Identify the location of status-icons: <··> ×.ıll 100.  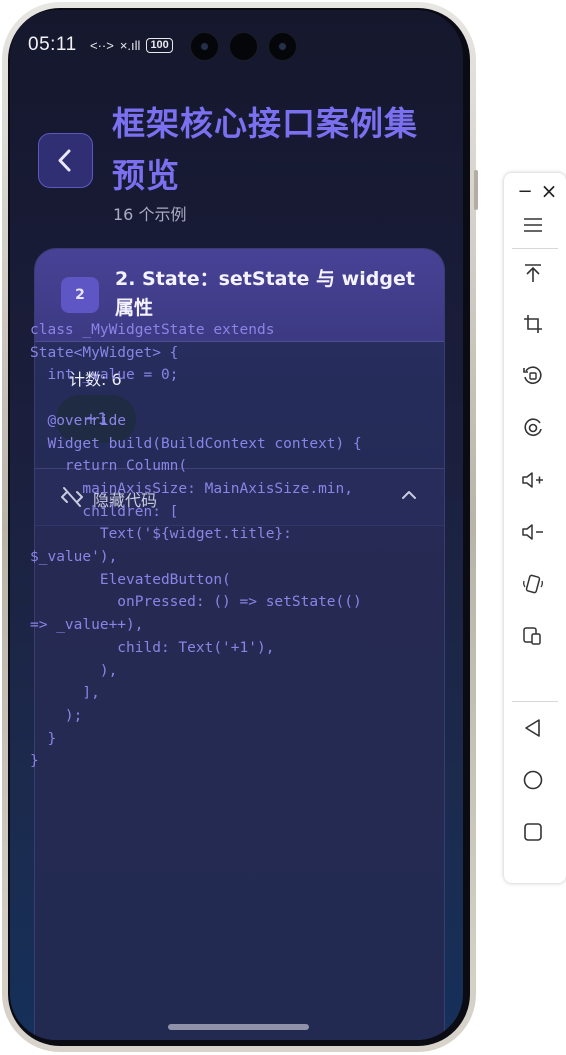
(131, 45).